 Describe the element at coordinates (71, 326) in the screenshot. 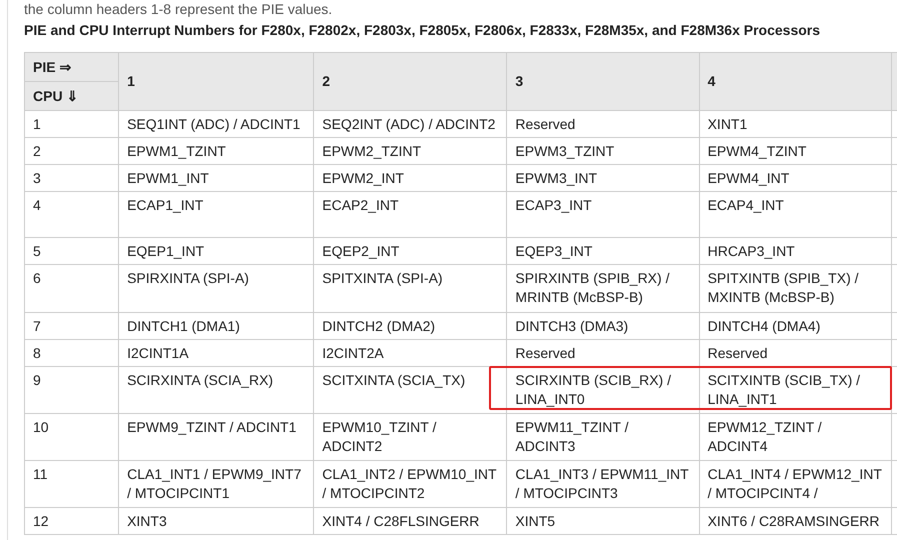

I see `table-cell: 7` at that location.